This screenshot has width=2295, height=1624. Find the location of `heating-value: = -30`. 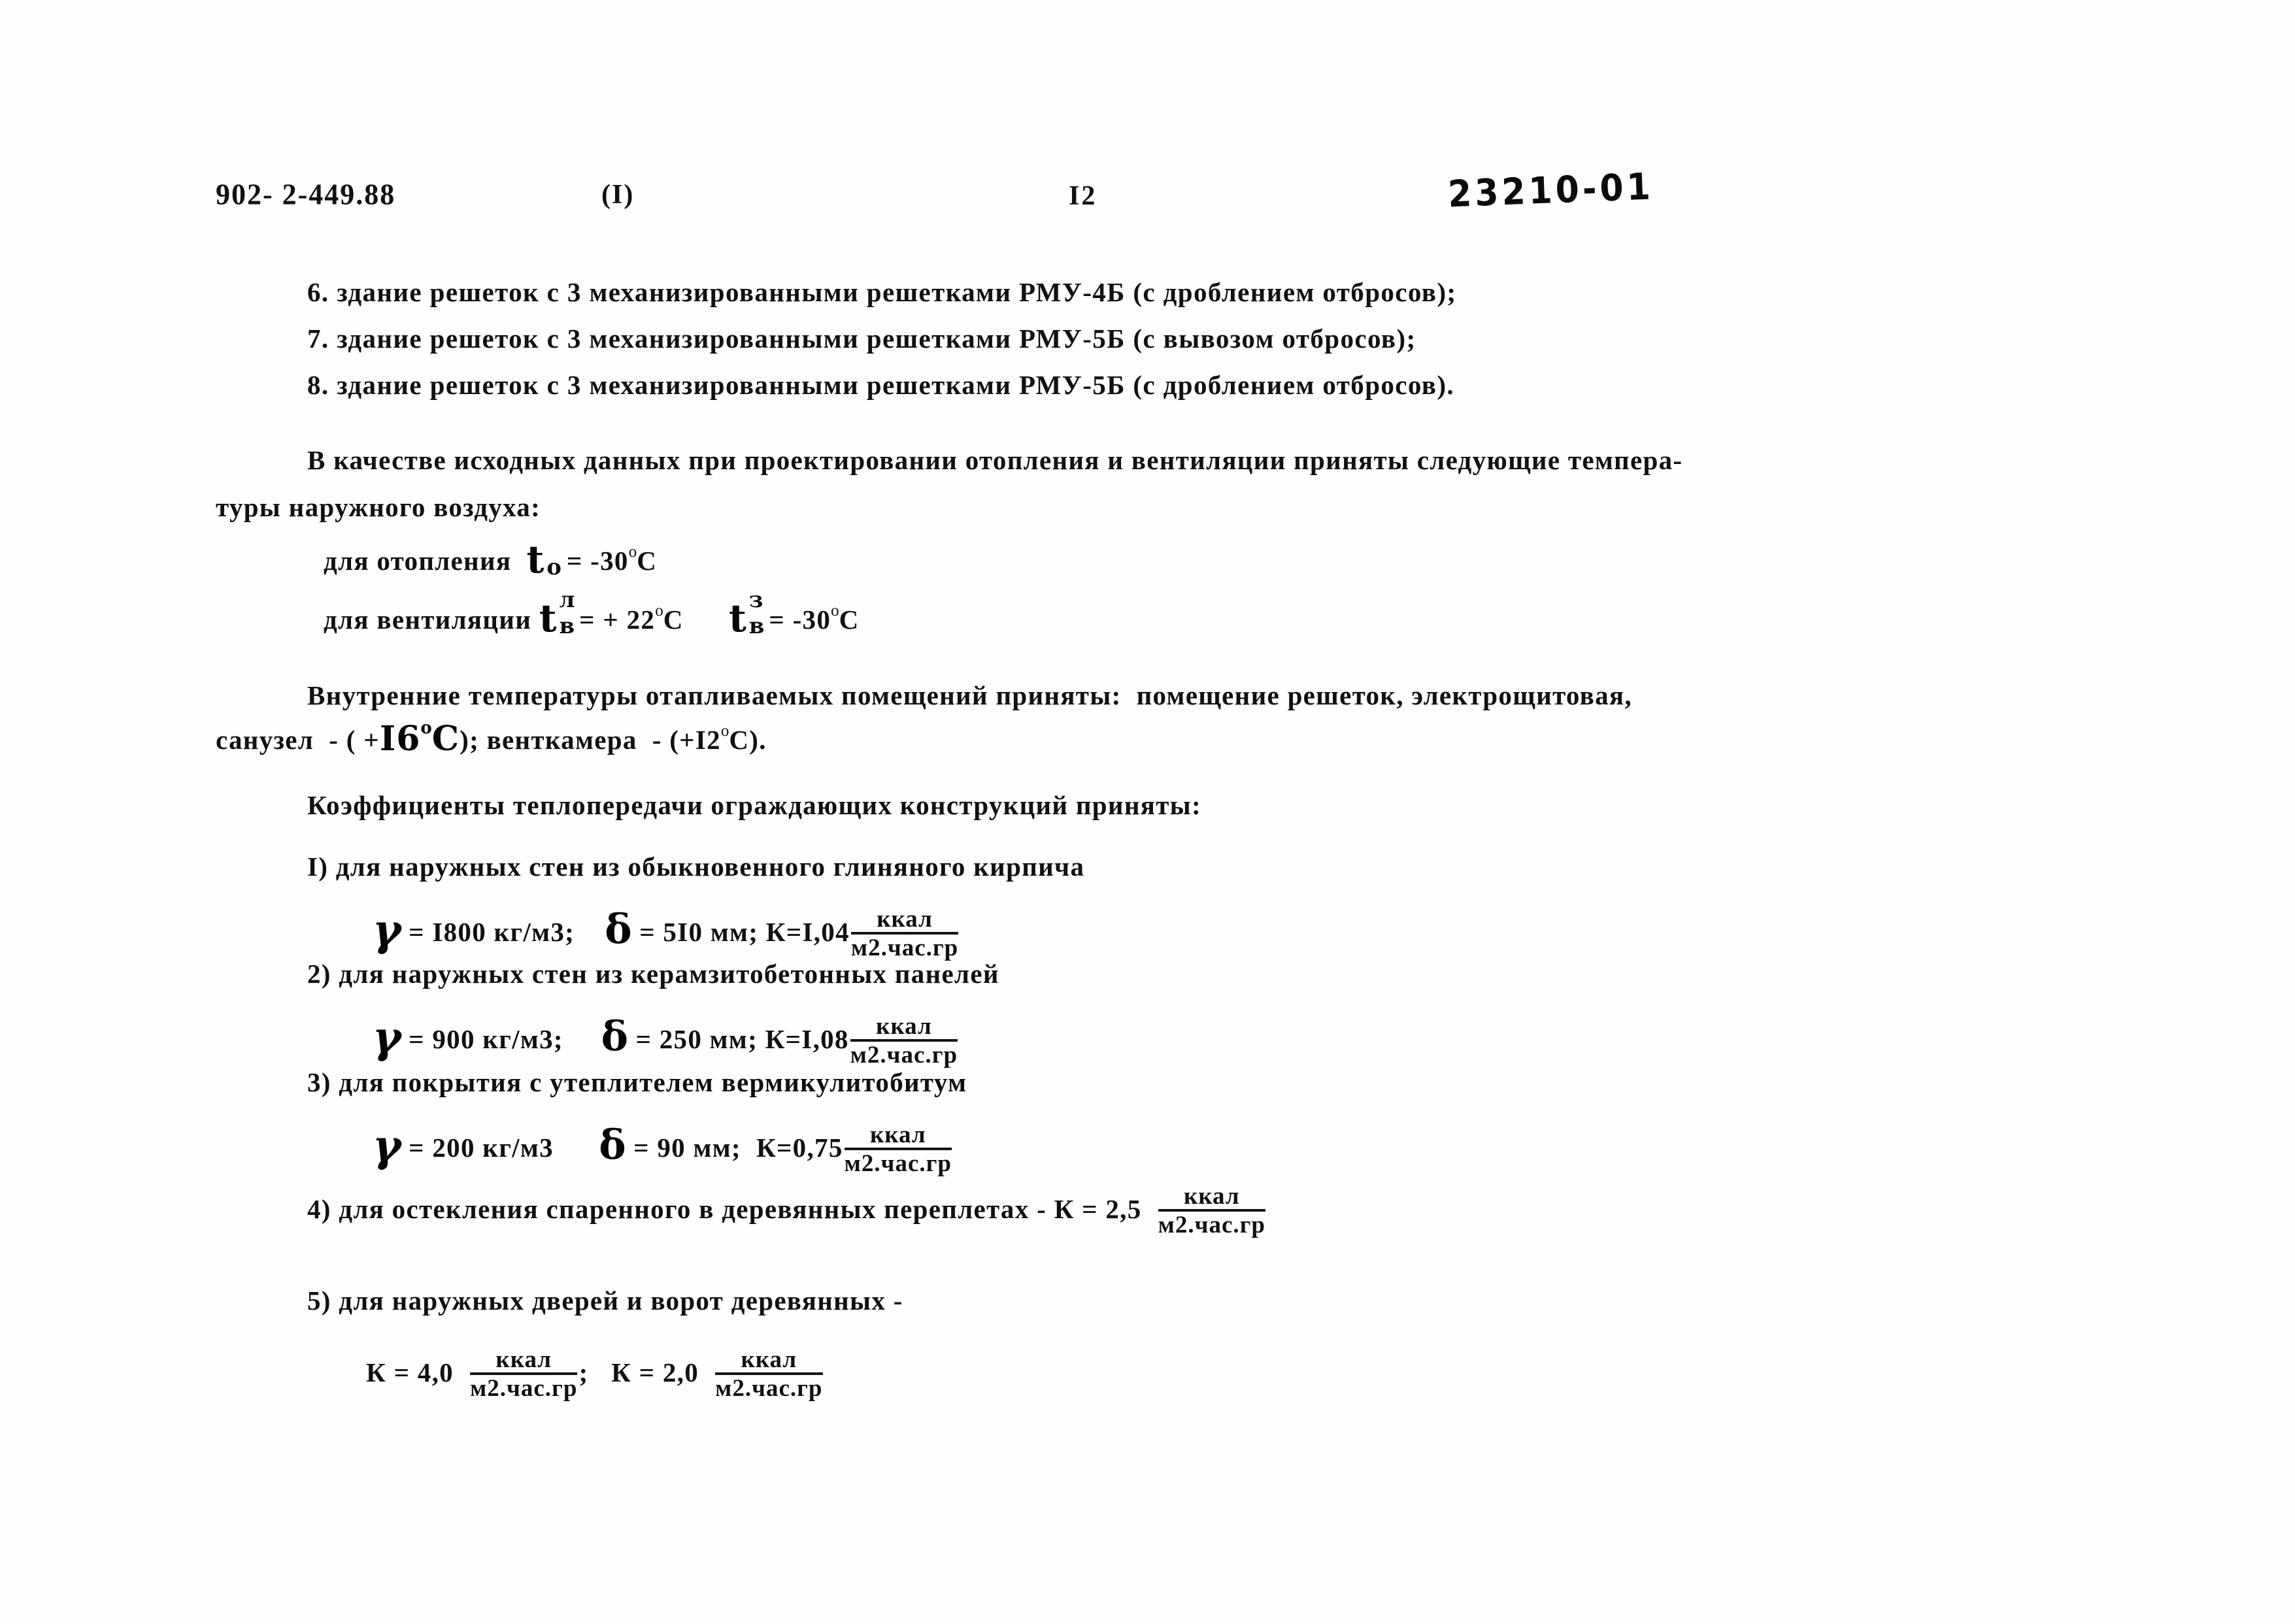

heating-value: = -30 is located at coordinates (597, 561).